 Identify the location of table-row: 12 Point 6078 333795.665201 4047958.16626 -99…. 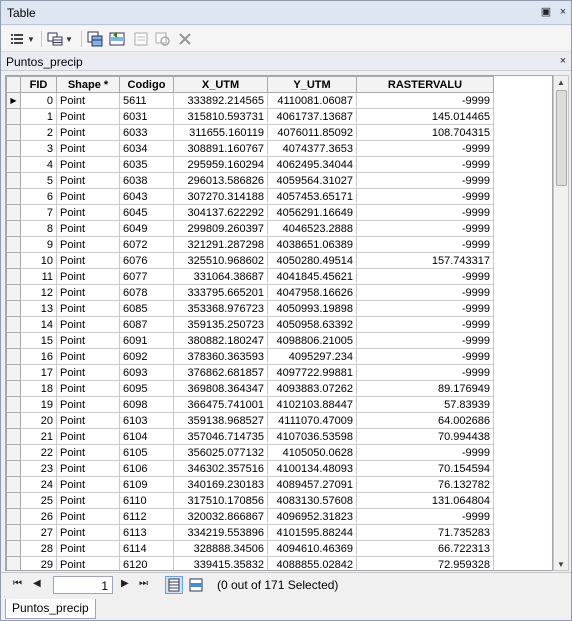
(250, 292).